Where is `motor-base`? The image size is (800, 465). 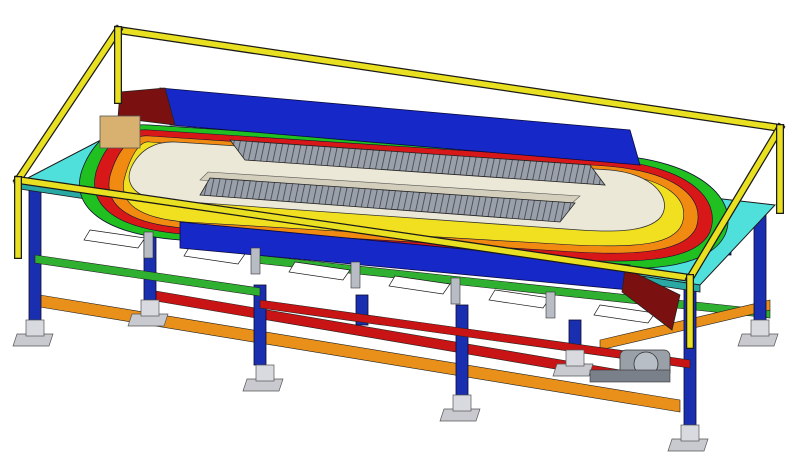
motor-base is located at coordinates (630, 376).